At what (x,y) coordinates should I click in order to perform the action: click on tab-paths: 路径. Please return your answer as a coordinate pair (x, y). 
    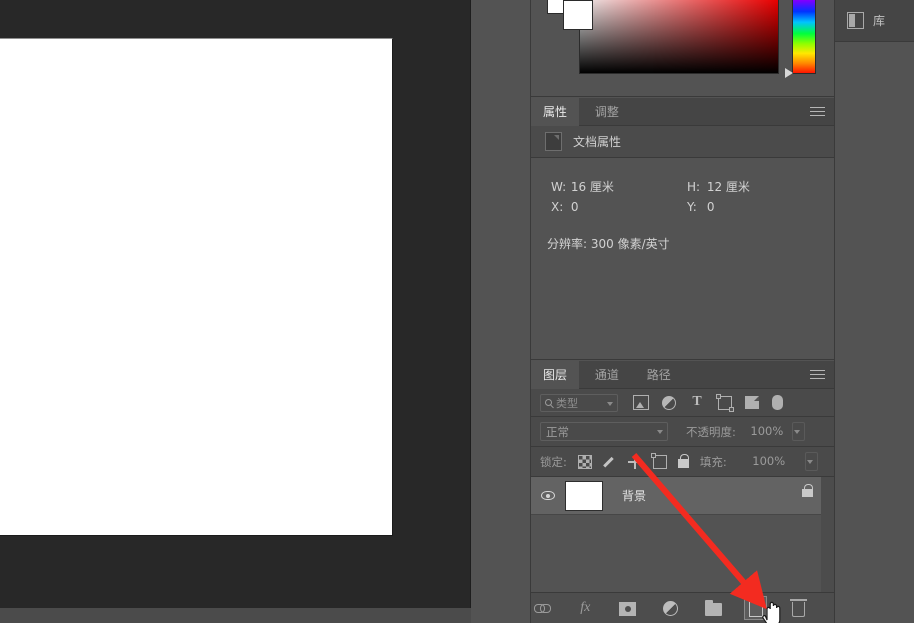
    Looking at the image, I should click on (659, 375).